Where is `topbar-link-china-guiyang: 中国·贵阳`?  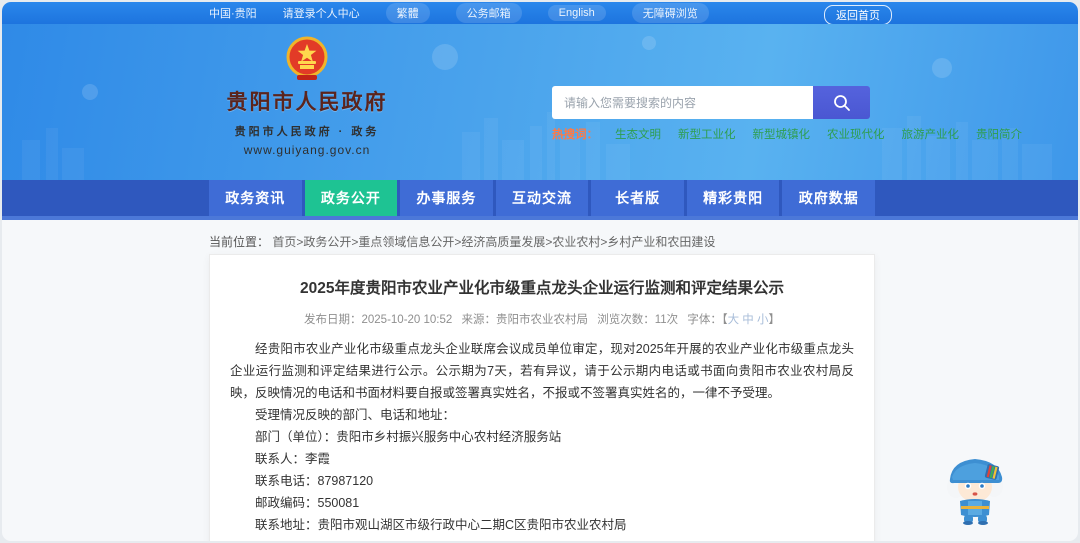 topbar-link-china-guiyang: 中国·贵阳 is located at coordinates (233, 13).